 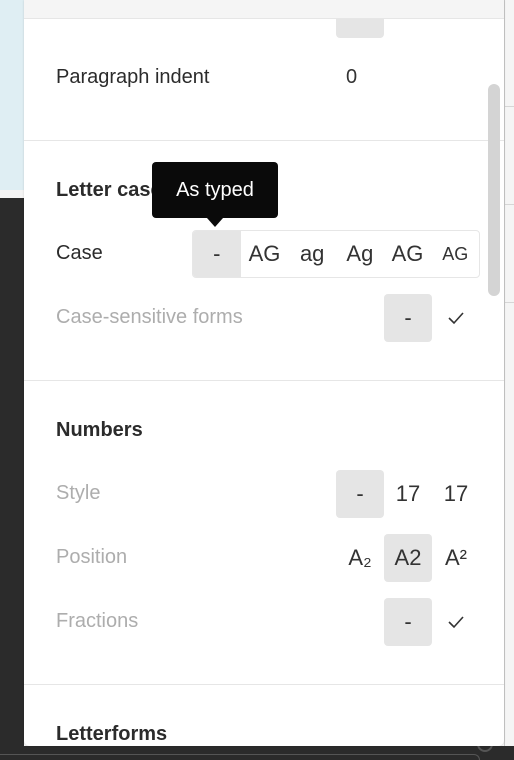 What do you see at coordinates (92, 557) in the screenshot?
I see `number-position-label: Position` at bounding box center [92, 557].